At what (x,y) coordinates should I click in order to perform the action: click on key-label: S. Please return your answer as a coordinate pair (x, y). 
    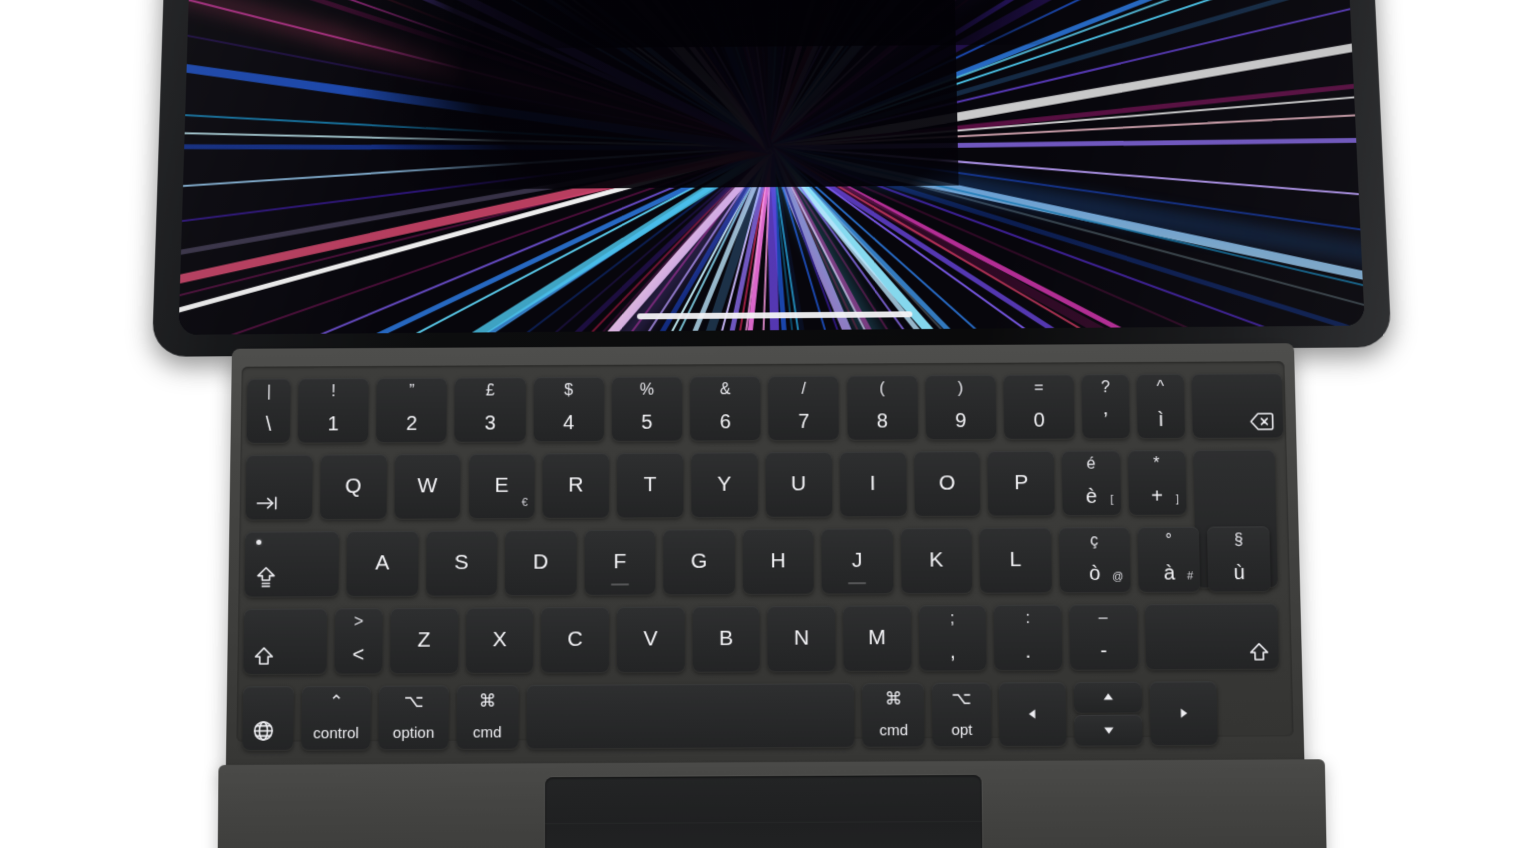
    Looking at the image, I should click on (461, 562).